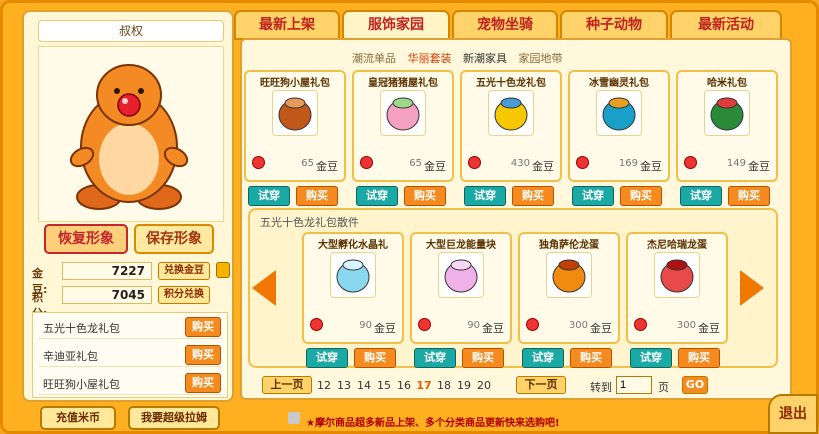  I want to click on item-card: 皇冠猪猪屋礼包 65 金豆, so click(403, 126).